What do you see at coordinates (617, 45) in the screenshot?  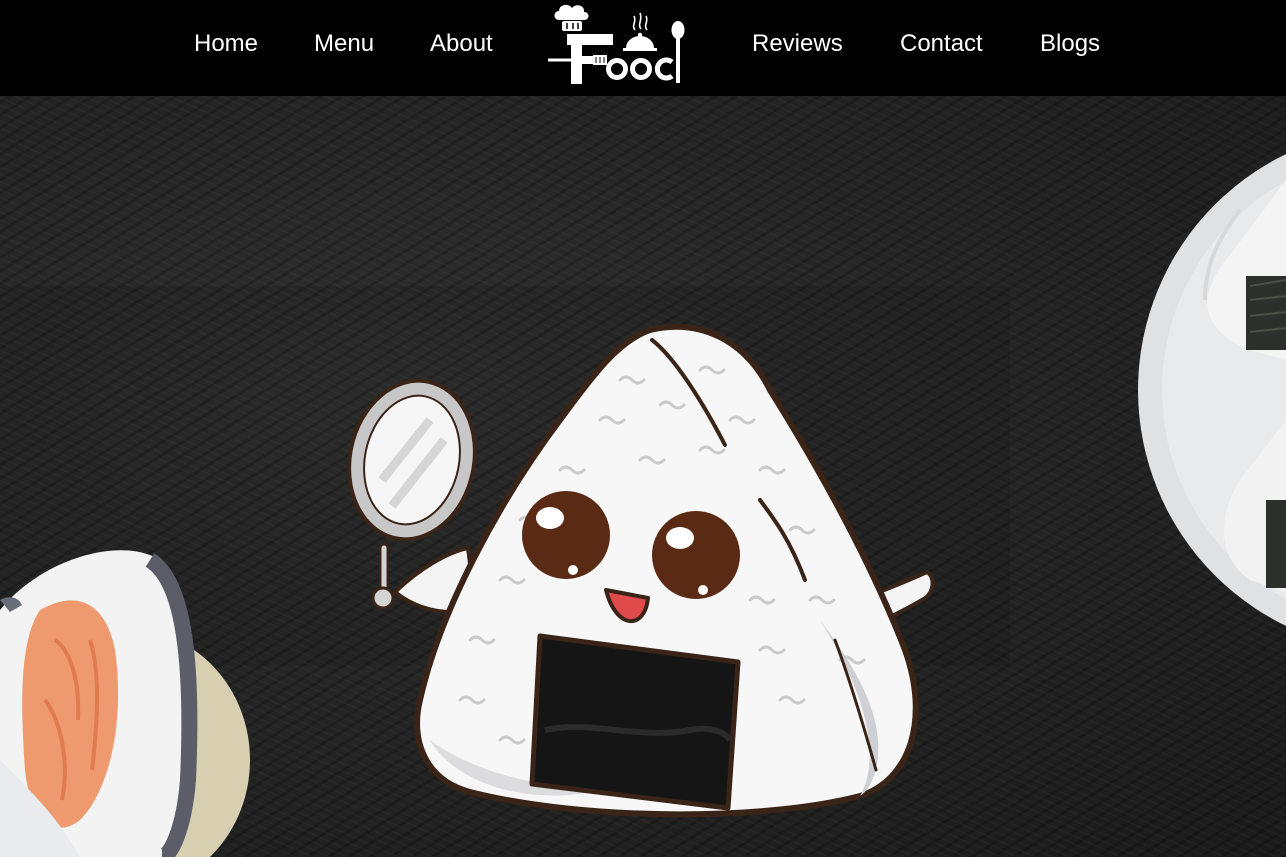 I see `food-logo` at bounding box center [617, 45].